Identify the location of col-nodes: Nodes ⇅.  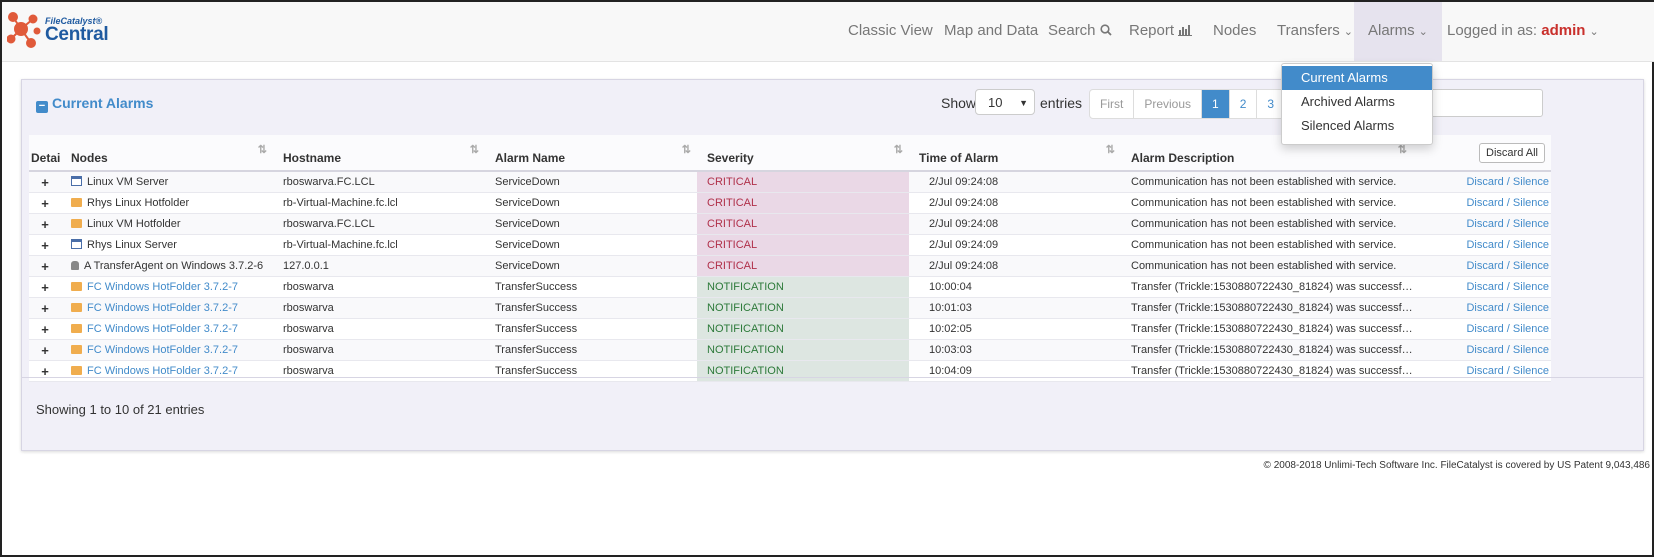
(167, 153).